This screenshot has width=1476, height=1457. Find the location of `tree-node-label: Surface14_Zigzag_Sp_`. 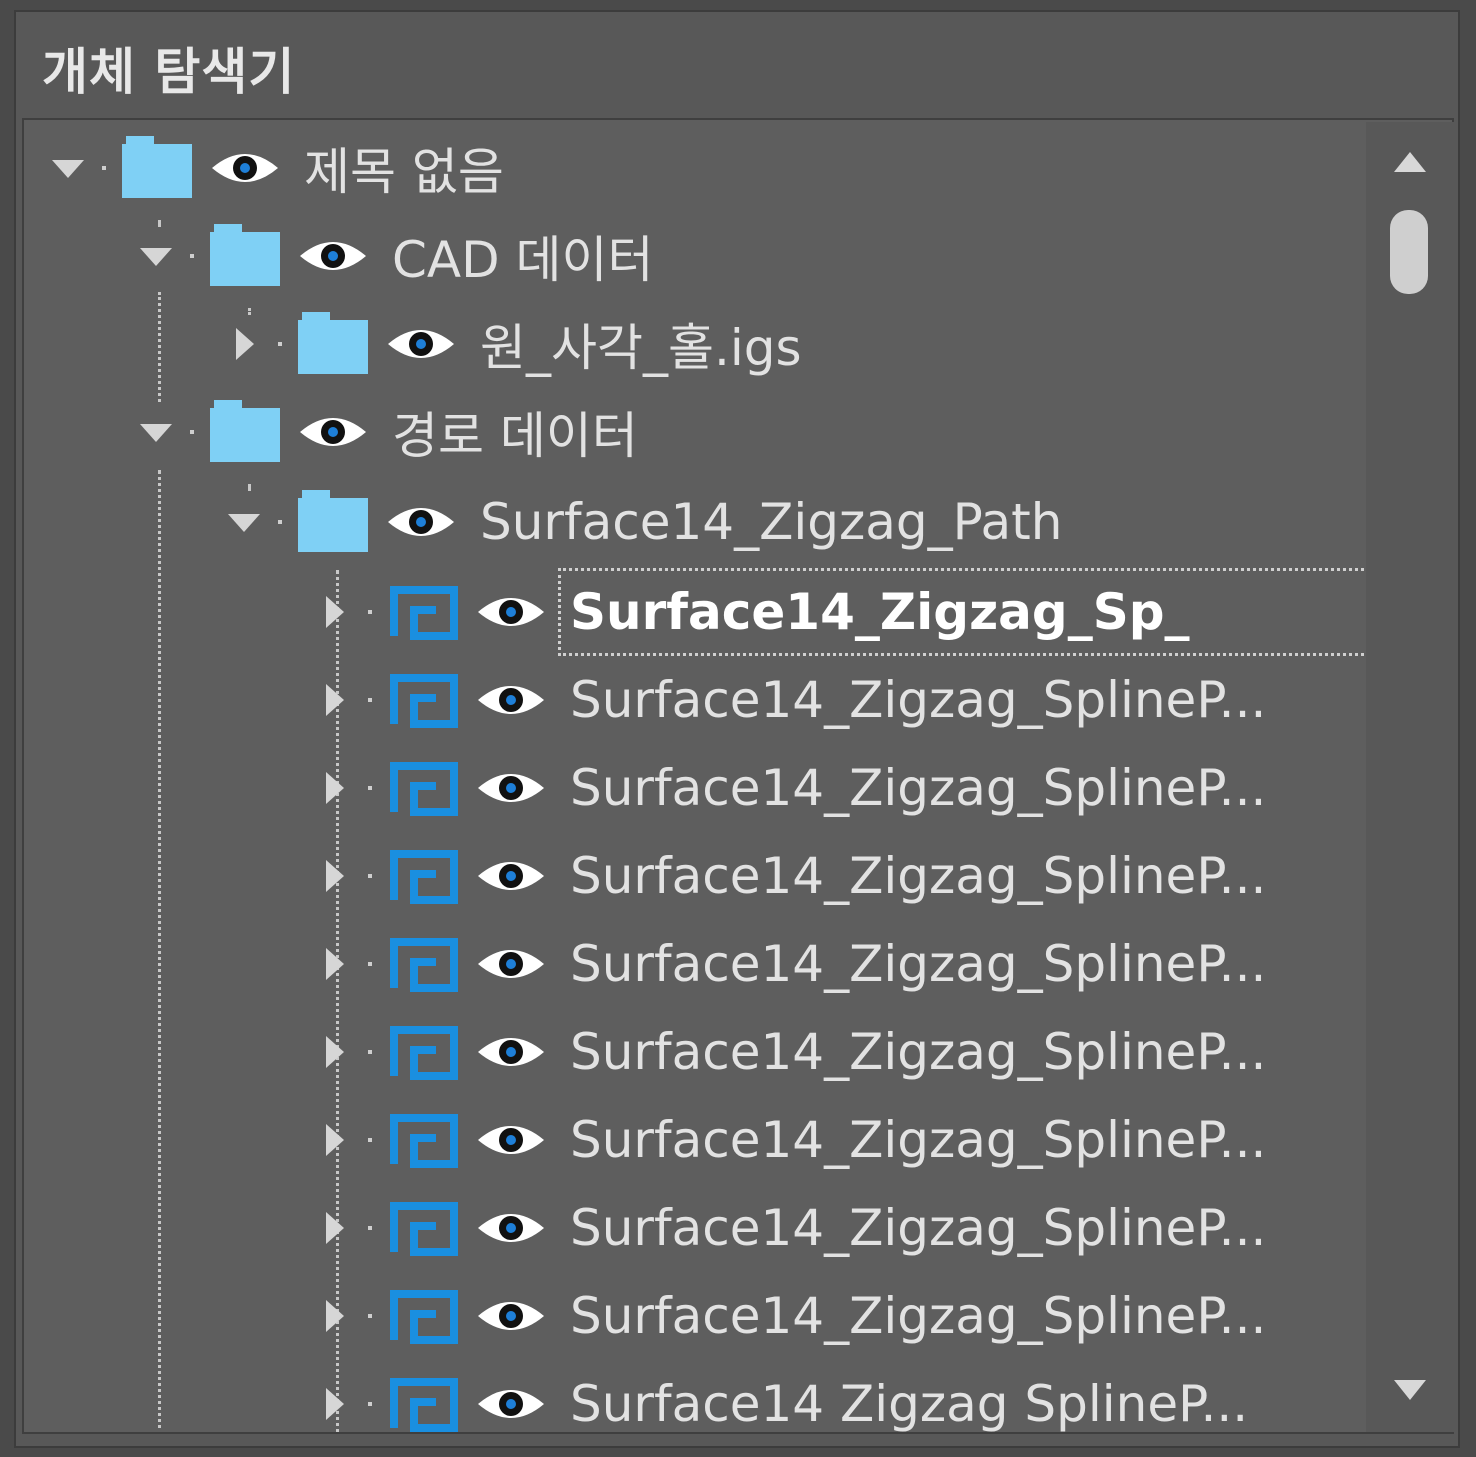

tree-node-label: Surface14_Zigzag_Sp_ is located at coordinates (880, 612).